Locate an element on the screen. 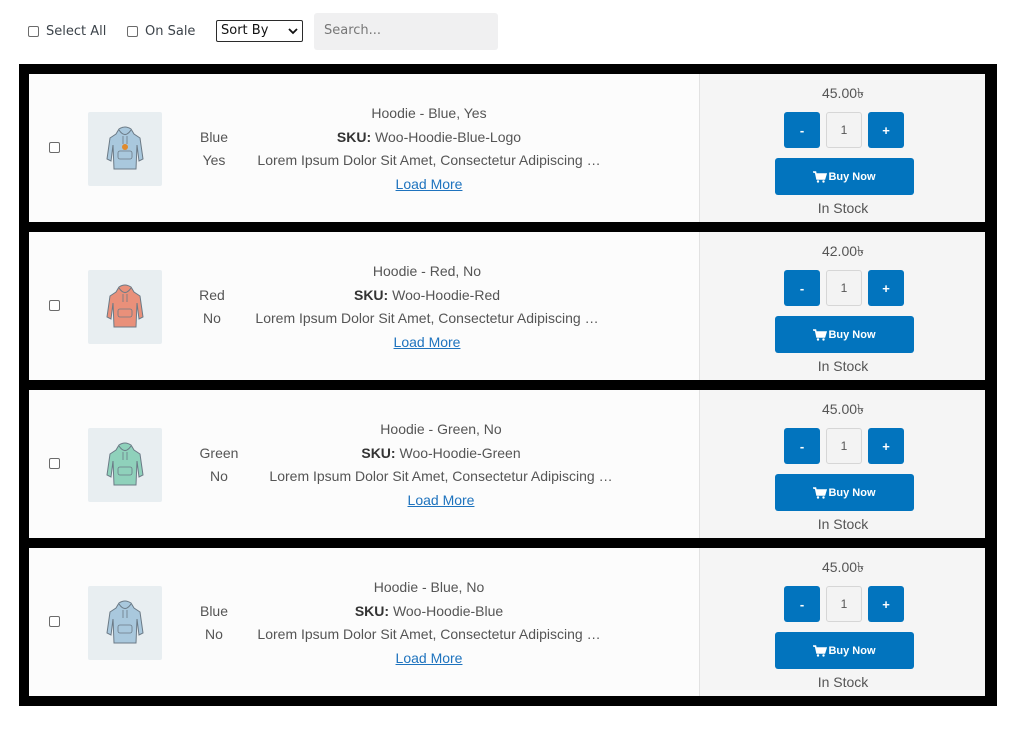  product-sku: SKU: Woo-Hoodie-Red is located at coordinates (427, 296).